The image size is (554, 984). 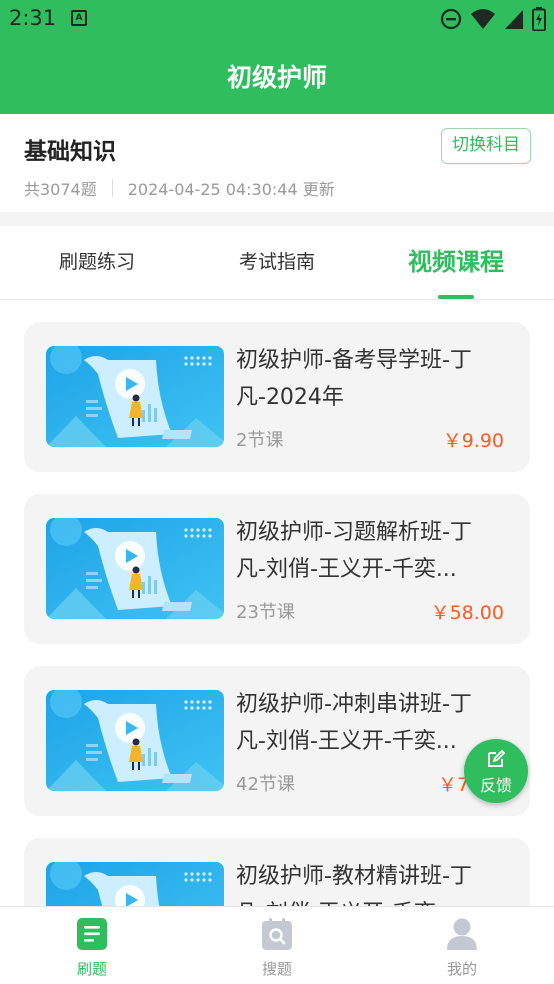 I want to click on search-icon, so click(x=277, y=934).